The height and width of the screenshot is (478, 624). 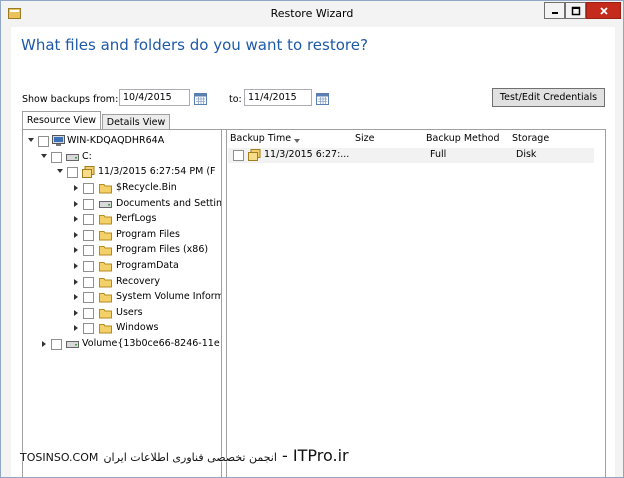 What do you see at coordinates (278, 97) in the screenshot?
I see `to-date-field: 11/4/2015` at bounding box center [278, 97].